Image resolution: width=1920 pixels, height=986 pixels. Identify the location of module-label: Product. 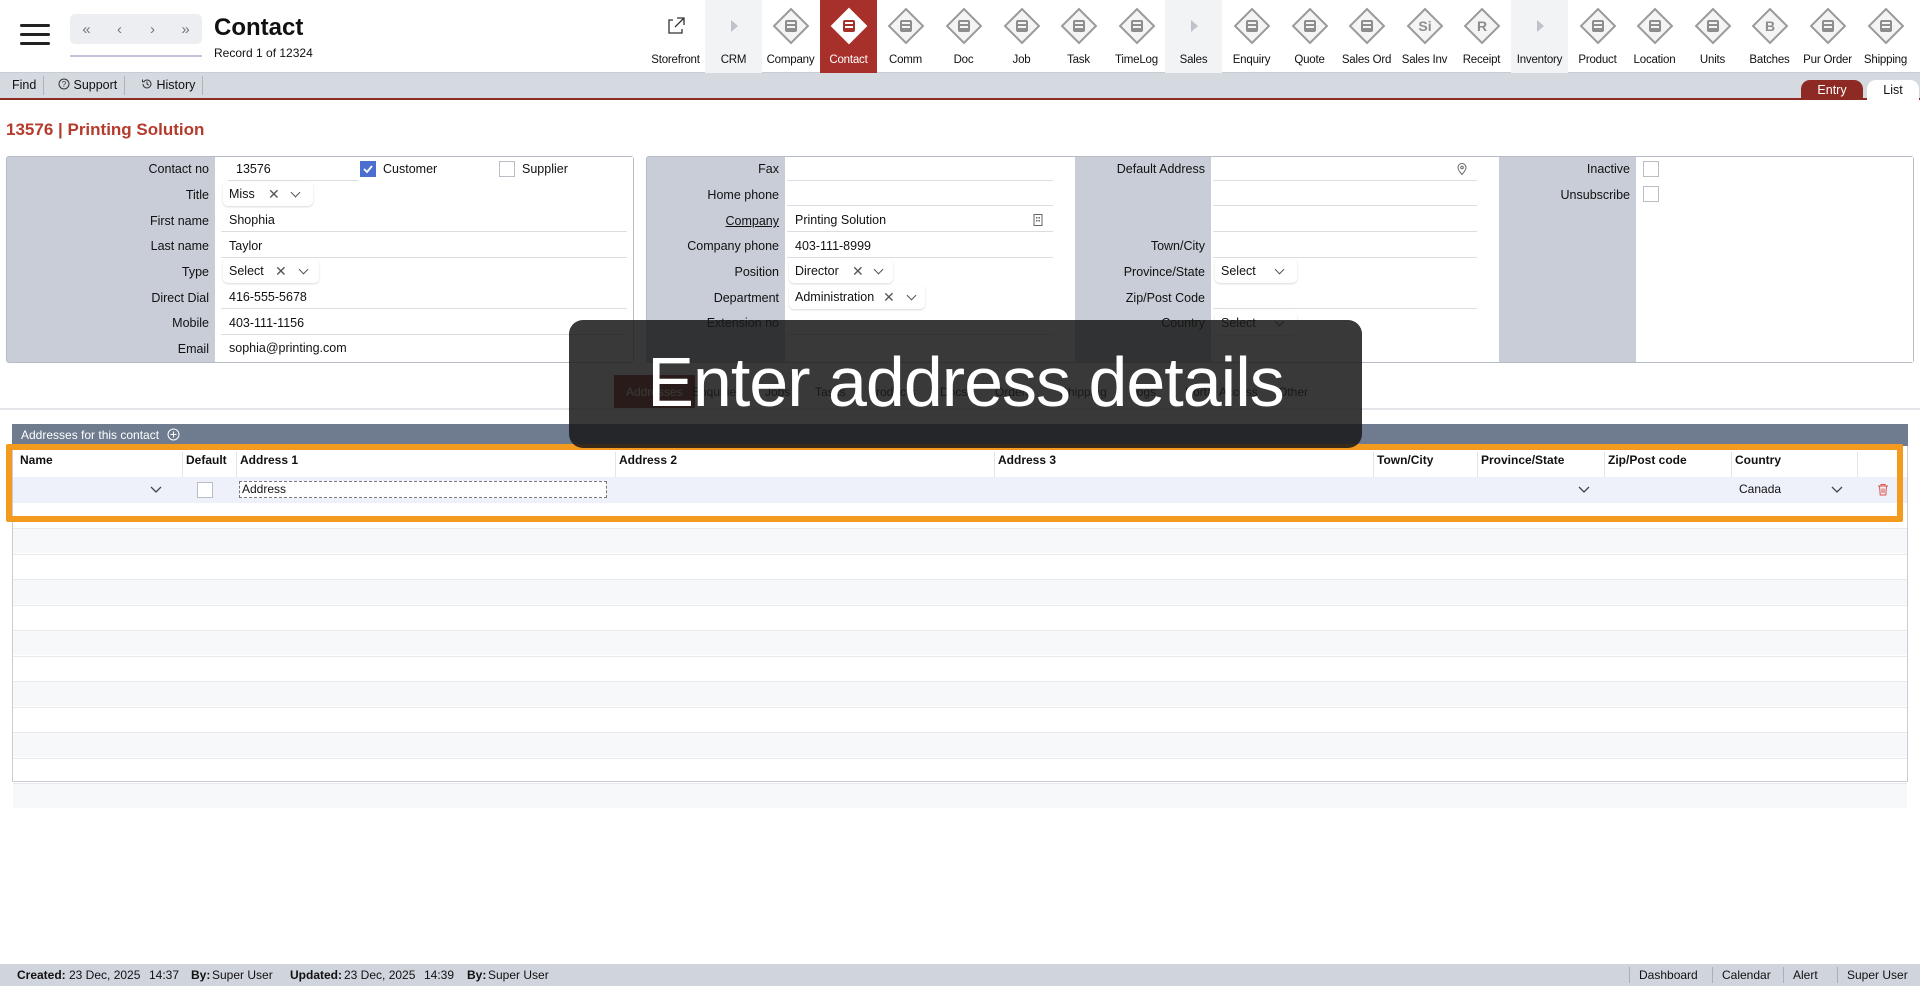
(1597, 60).